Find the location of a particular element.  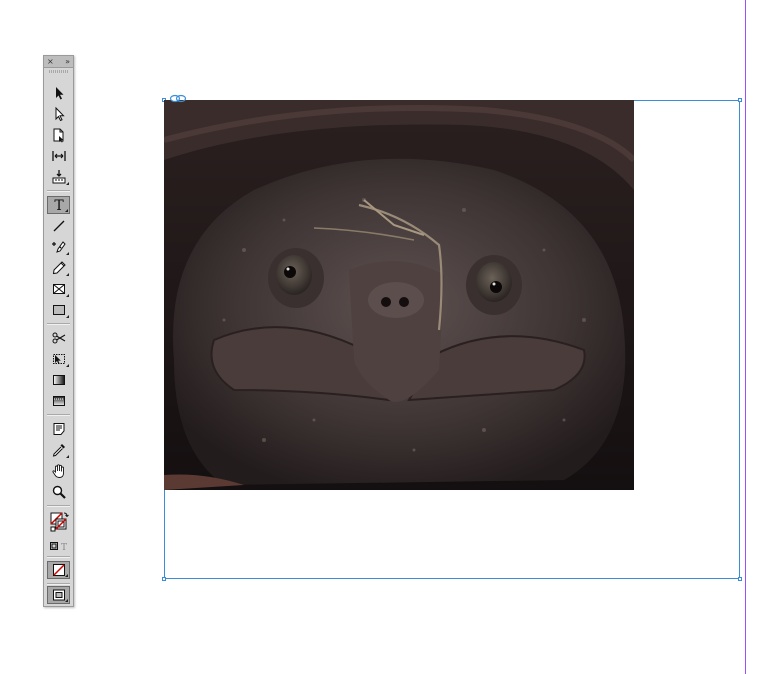

transform-icon is located at coordinates (58, 359).